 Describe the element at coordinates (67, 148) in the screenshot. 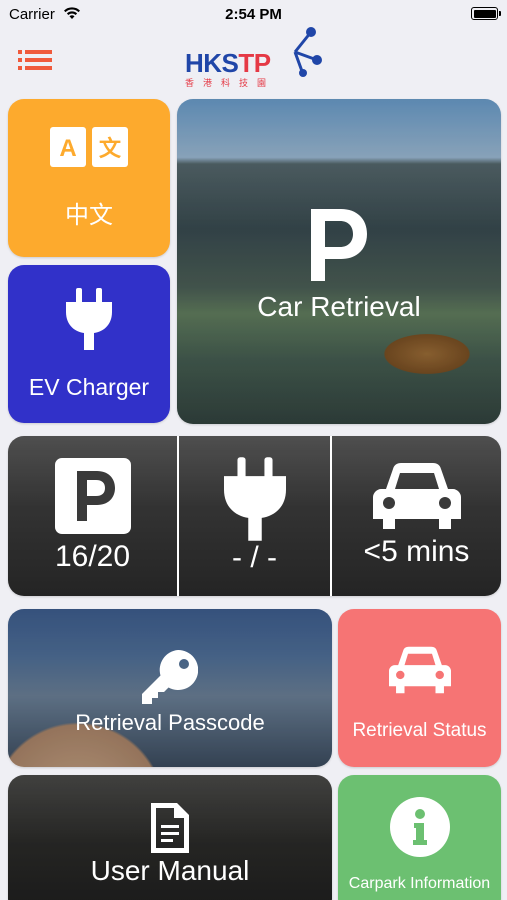

I see `svg-text: A` at that location.